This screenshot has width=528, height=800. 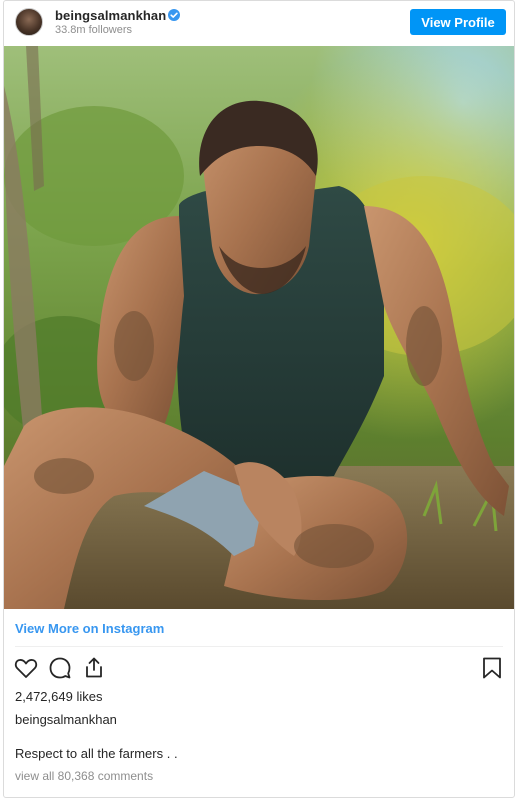 What do you see at coordinates (94, 668) in the screenshot?
I see `share-icon` at bounding box center [94, 668].